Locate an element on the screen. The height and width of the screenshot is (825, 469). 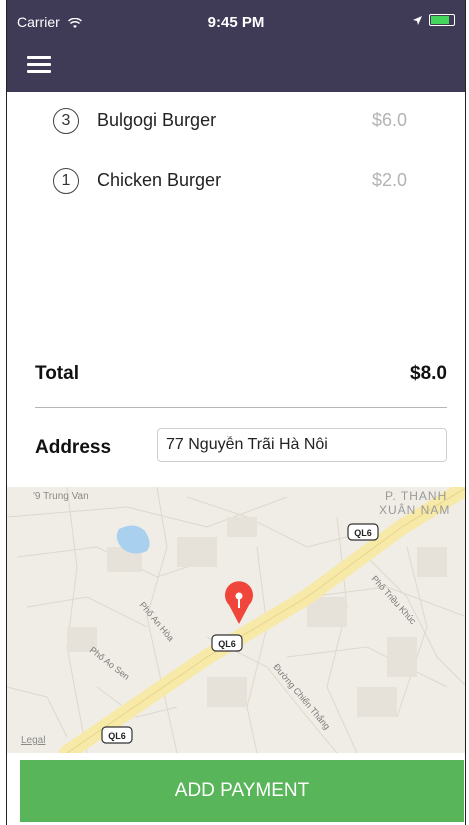
order-item: 1 Chicken Burger $2.0 is located at coordinates (236, 182).